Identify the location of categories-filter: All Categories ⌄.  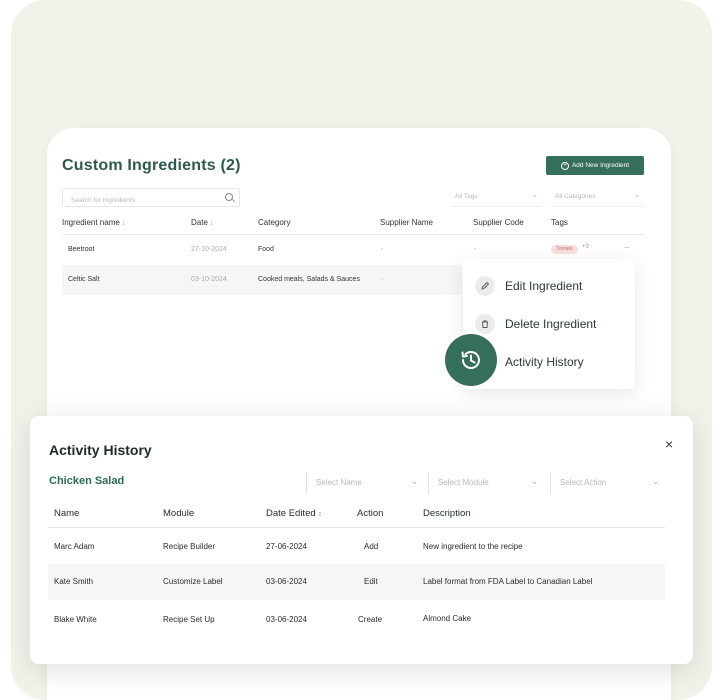
(597, 197).